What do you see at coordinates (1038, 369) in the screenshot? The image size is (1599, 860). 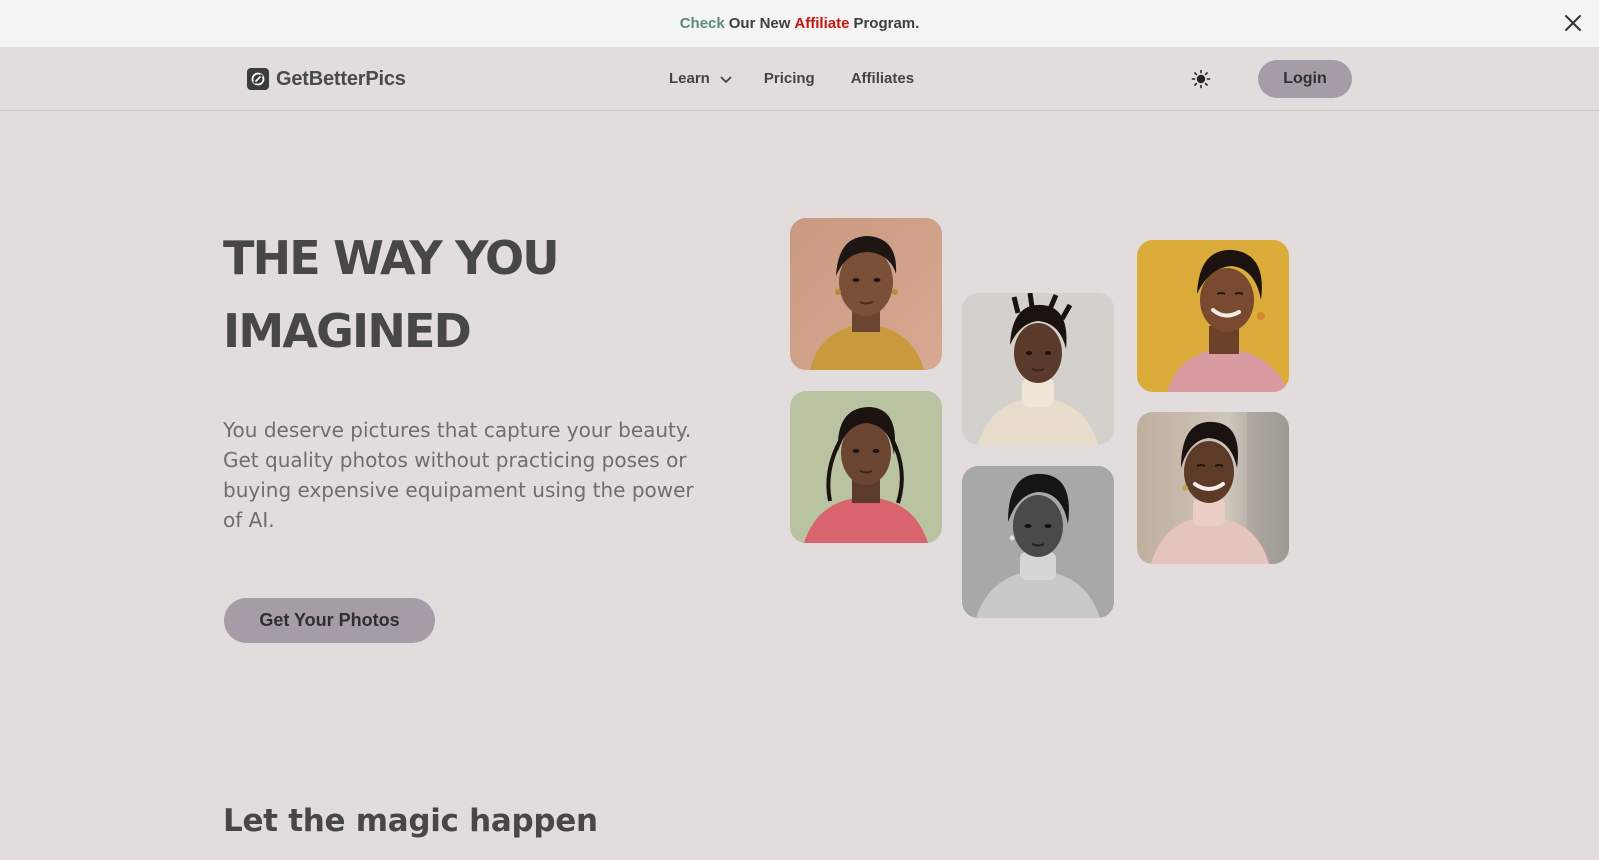 I see `portrait-grey-background` at bounding box center [1038, 369].